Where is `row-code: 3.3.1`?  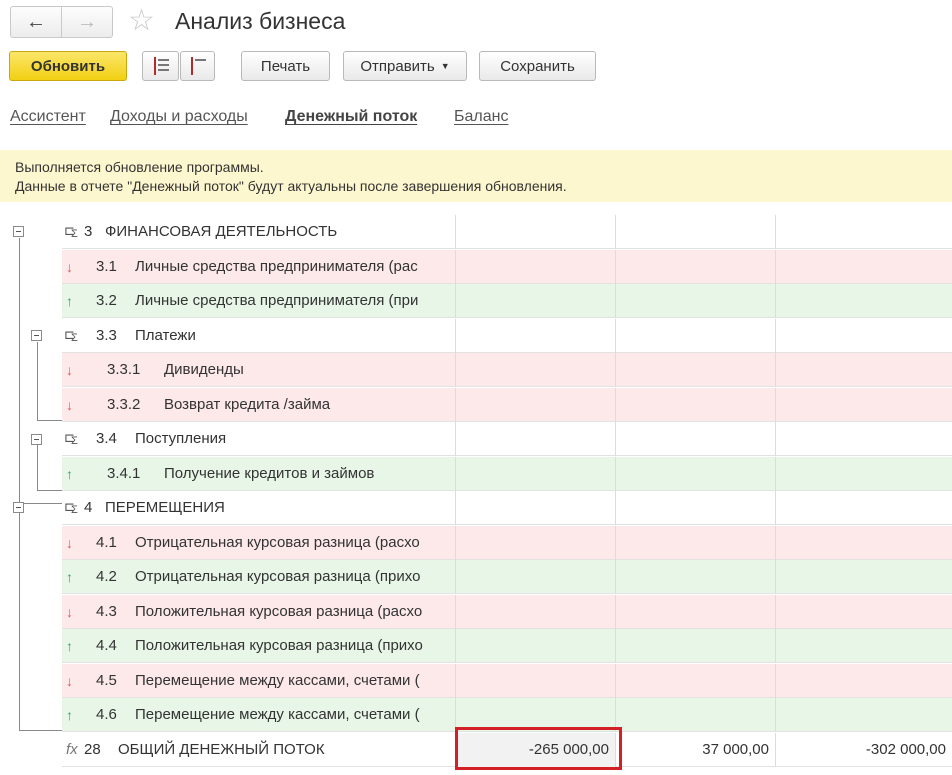
row-code: 3.3.1 is located at coordinates (124, 369).